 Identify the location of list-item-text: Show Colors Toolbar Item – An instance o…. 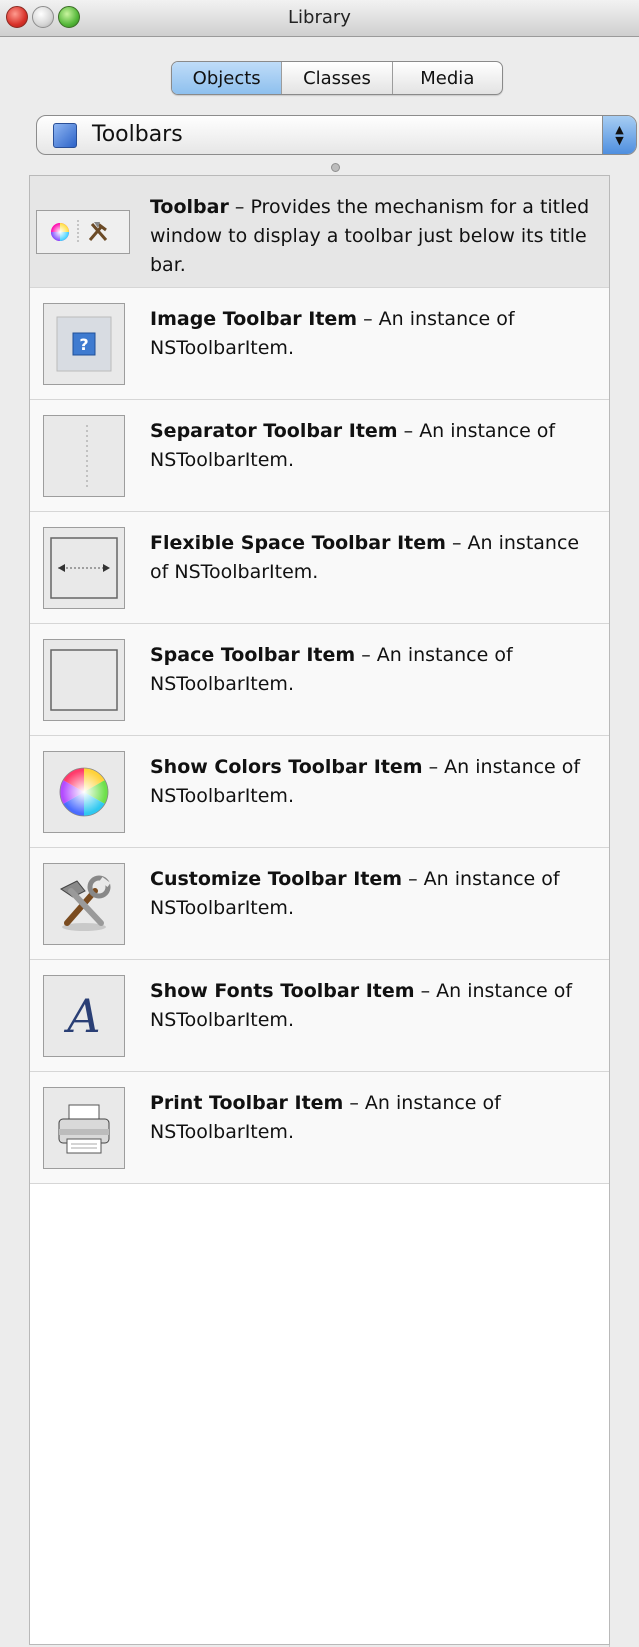
(375, 782).